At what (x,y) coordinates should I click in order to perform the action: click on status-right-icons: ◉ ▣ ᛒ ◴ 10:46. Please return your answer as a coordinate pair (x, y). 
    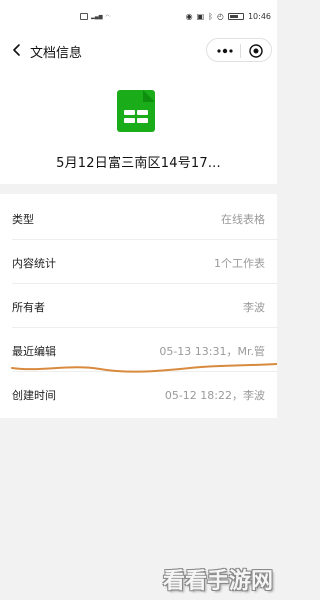
    Looking at the image, I should click on (228, 16).